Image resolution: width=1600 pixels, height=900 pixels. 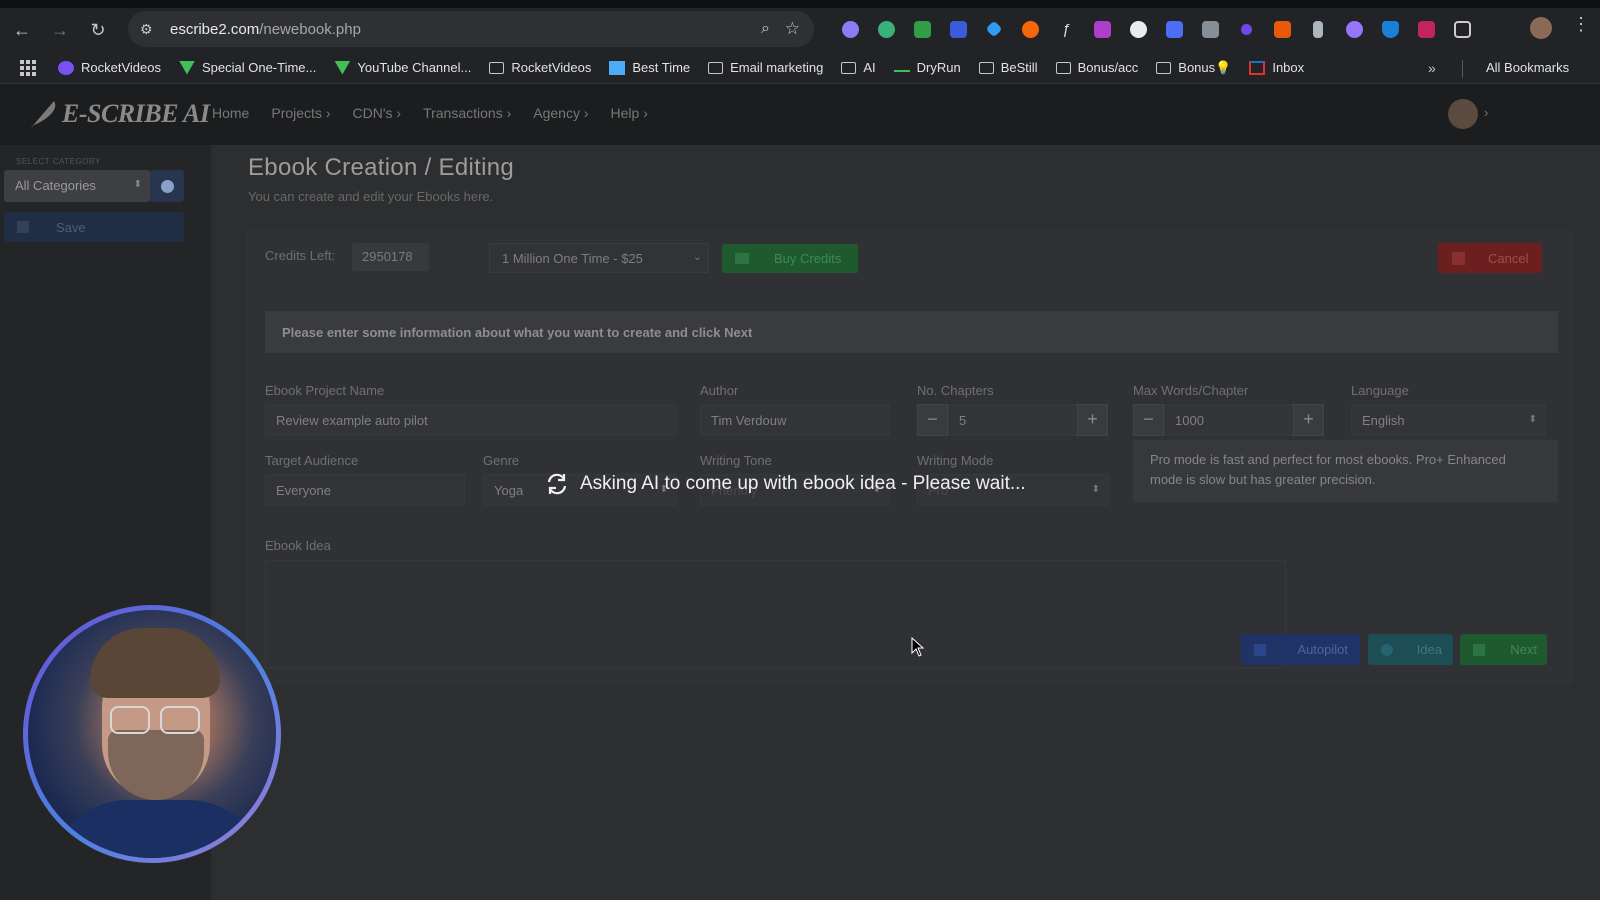 What do you see at coordinates (557, 484) in the screenshot?
I see `sync-icon` at bounding box center [557, 484].